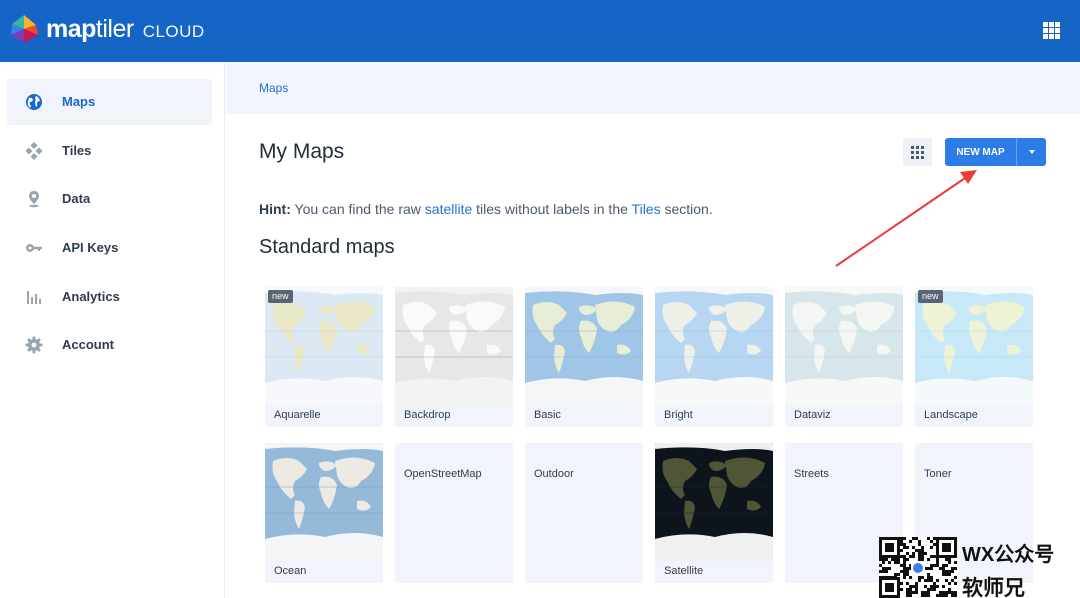 This screenshot has width=1080, height=598. What do you see at coordinates (427, 415) in the screenshot?
I see `map-card-label: Backdrop` at bounding box center [427, 415].